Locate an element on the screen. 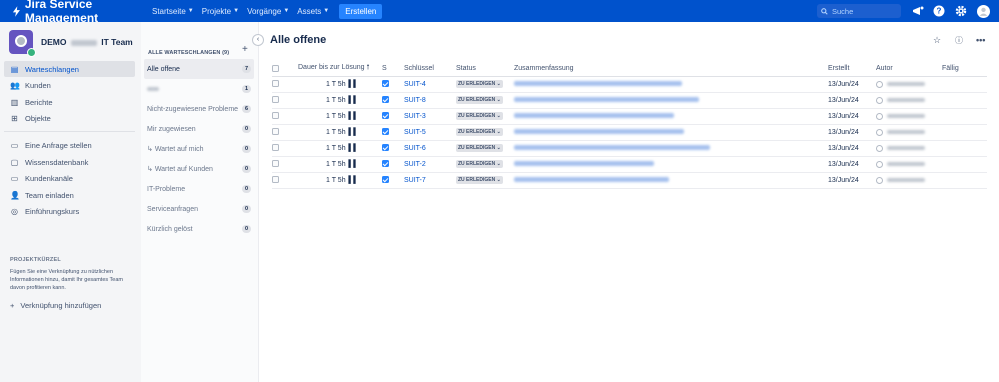 The height and width of the screenshot is (382, 999). issue-key-link: SUIT-7 is located at coordinates (415, 180).